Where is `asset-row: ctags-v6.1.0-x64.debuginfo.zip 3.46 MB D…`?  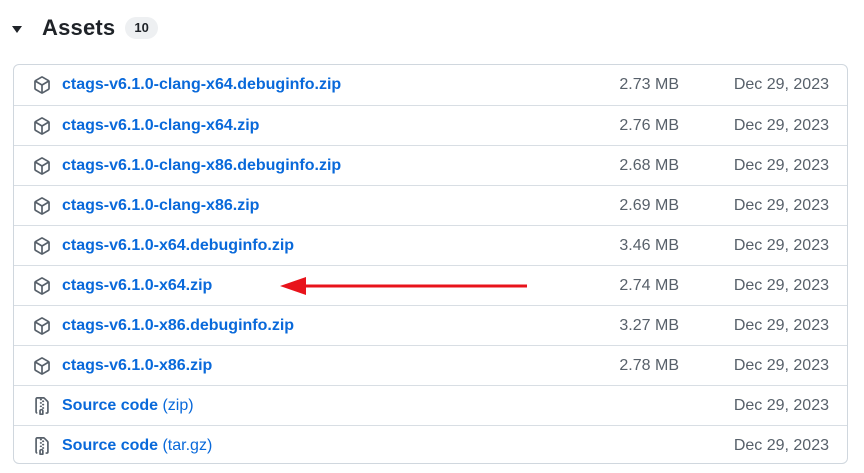 asset-row: ctags-v6.1.0-x64.debuginfo.zip 3.46 MB D… is located at coordinates (430, 245).